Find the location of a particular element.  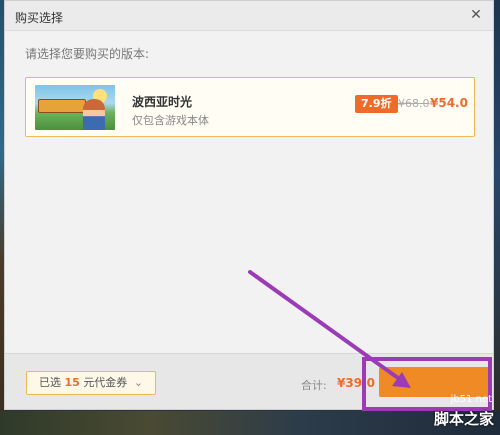

dialog-footer: 已选 15 元代金券 ⌄ 合计: ¥39.0 is located at coordinates (249, 381).